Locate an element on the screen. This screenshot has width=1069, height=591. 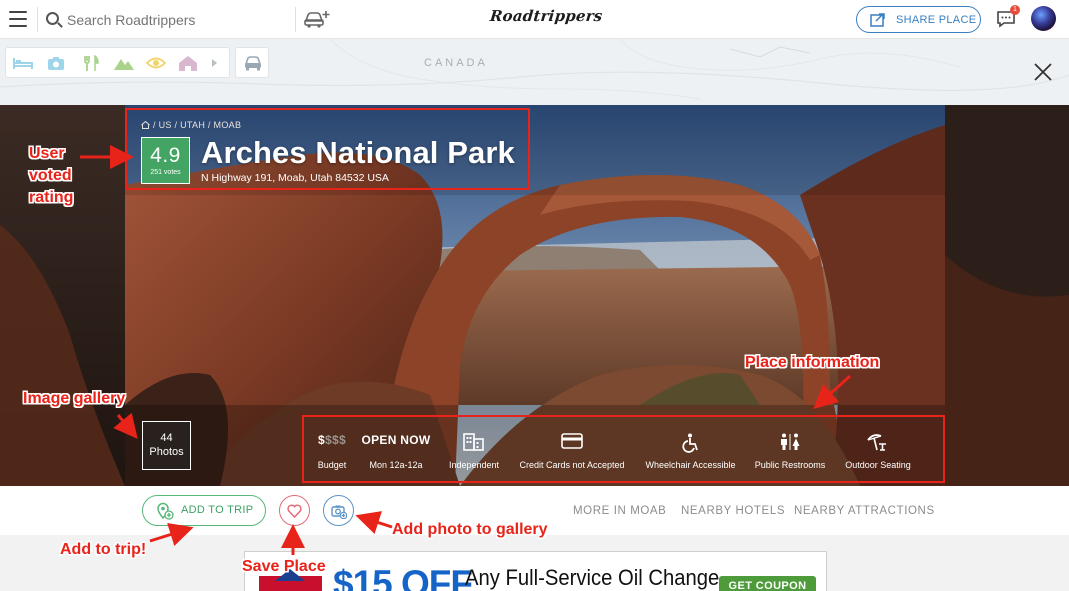
photo-gallery-button: 44 Photos is located at coordinates (166, 445).